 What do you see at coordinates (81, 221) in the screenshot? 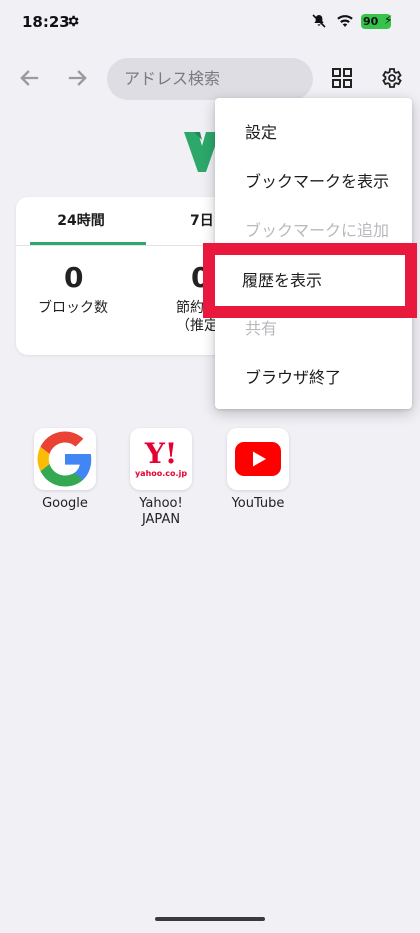
I see `tab-24h: 24時間` at bounding box center [81, 221].